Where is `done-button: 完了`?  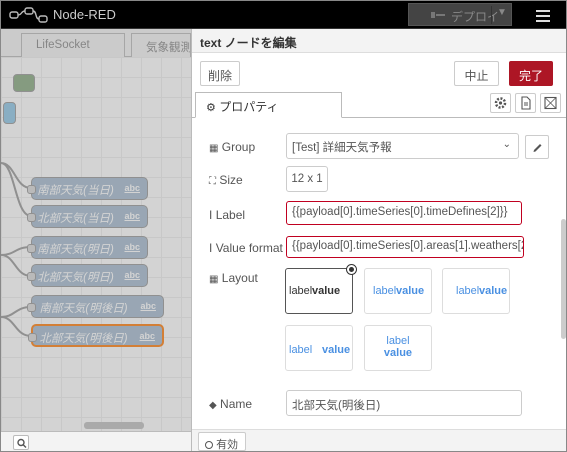
done-button: 完了 is located at coordinates (531, 73).